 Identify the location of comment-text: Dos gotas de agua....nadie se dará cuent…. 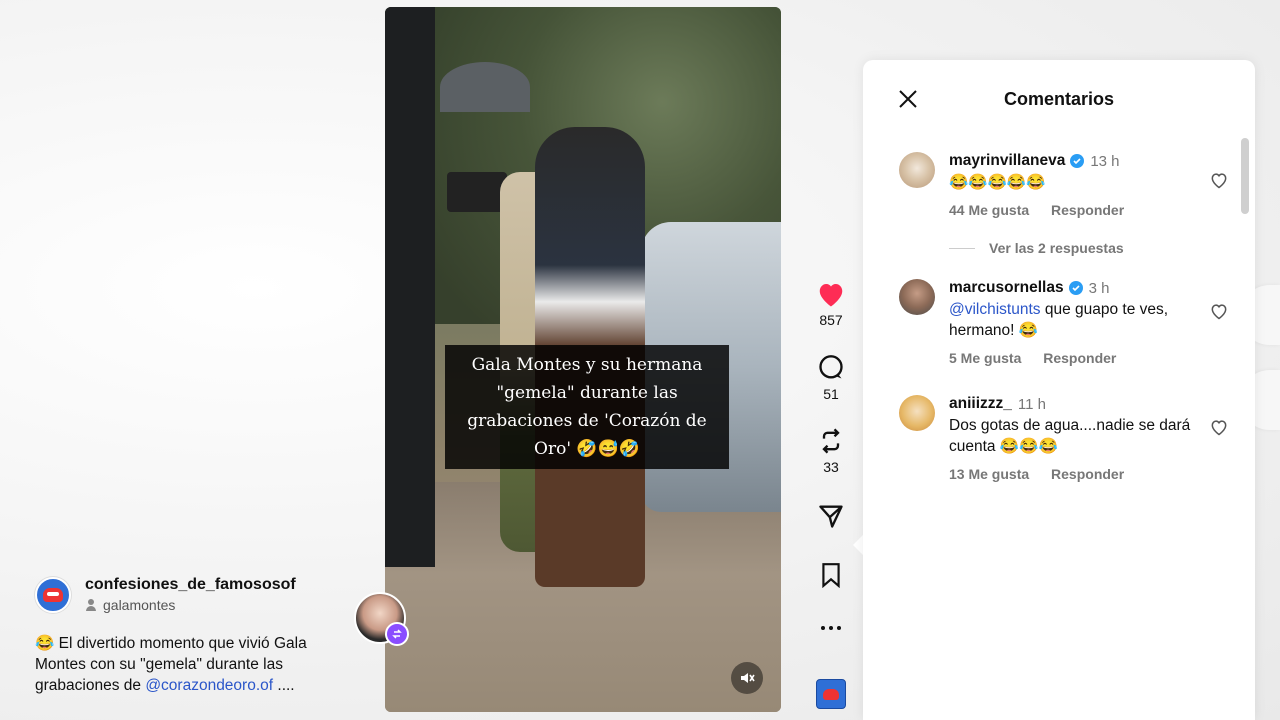
(1070, 436).